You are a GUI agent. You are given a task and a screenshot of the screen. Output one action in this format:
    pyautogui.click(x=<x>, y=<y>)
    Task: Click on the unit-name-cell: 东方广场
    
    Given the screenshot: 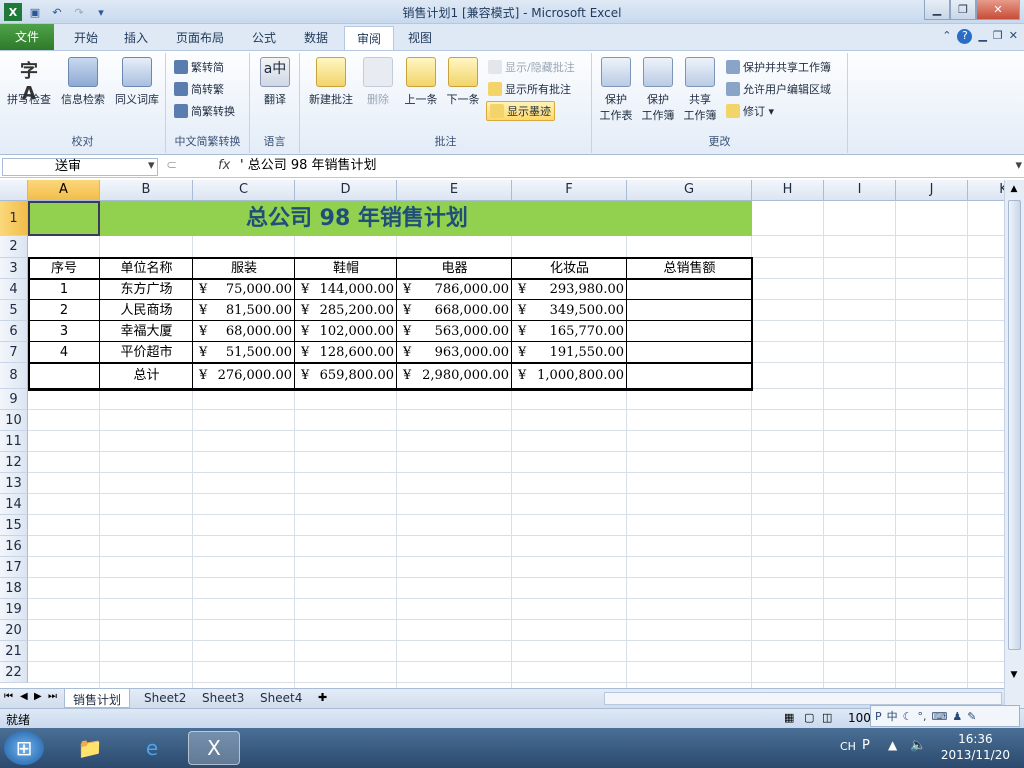 What is the action you would take?
    pyautogui.click(x=146, y=289)
    